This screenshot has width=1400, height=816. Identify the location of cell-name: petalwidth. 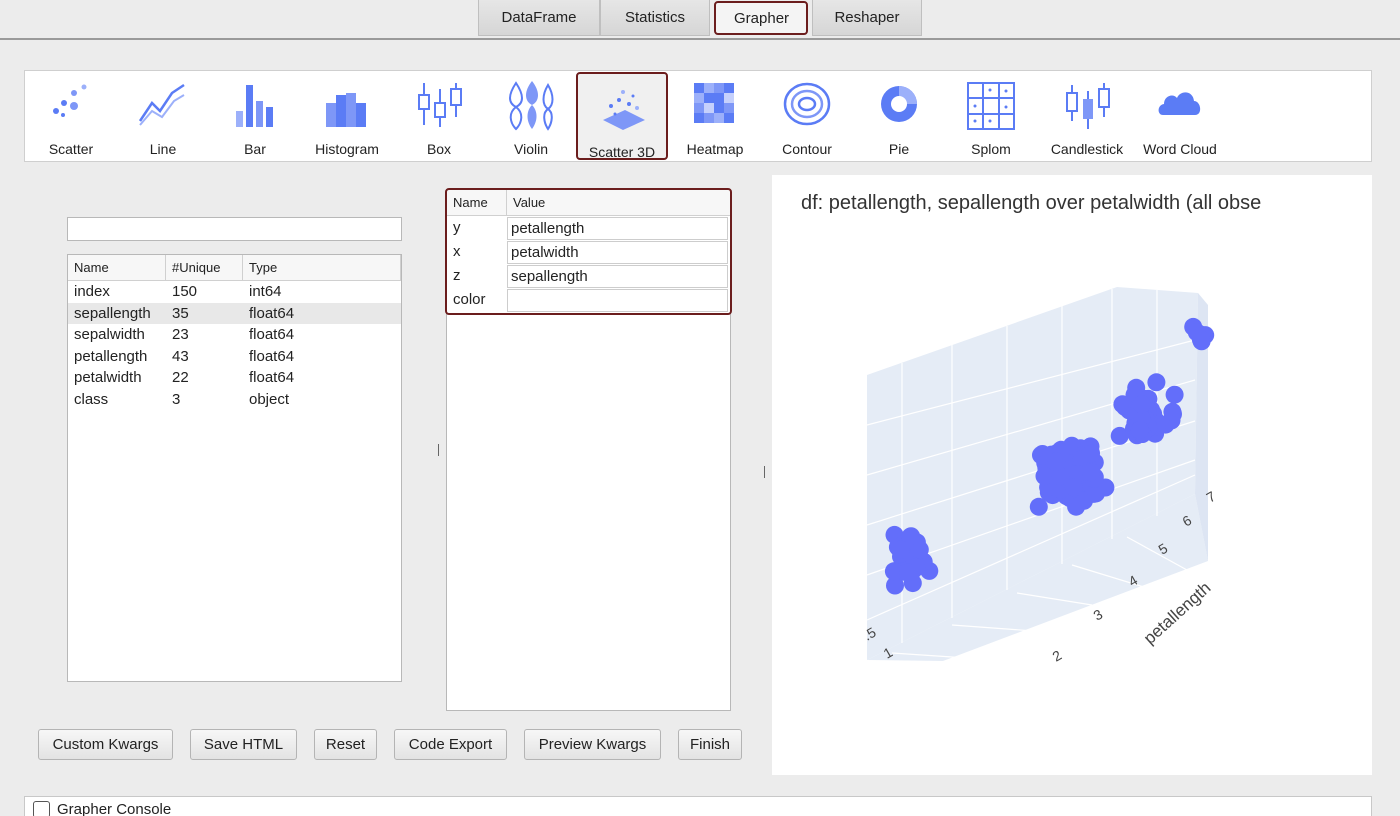
(108, 378).